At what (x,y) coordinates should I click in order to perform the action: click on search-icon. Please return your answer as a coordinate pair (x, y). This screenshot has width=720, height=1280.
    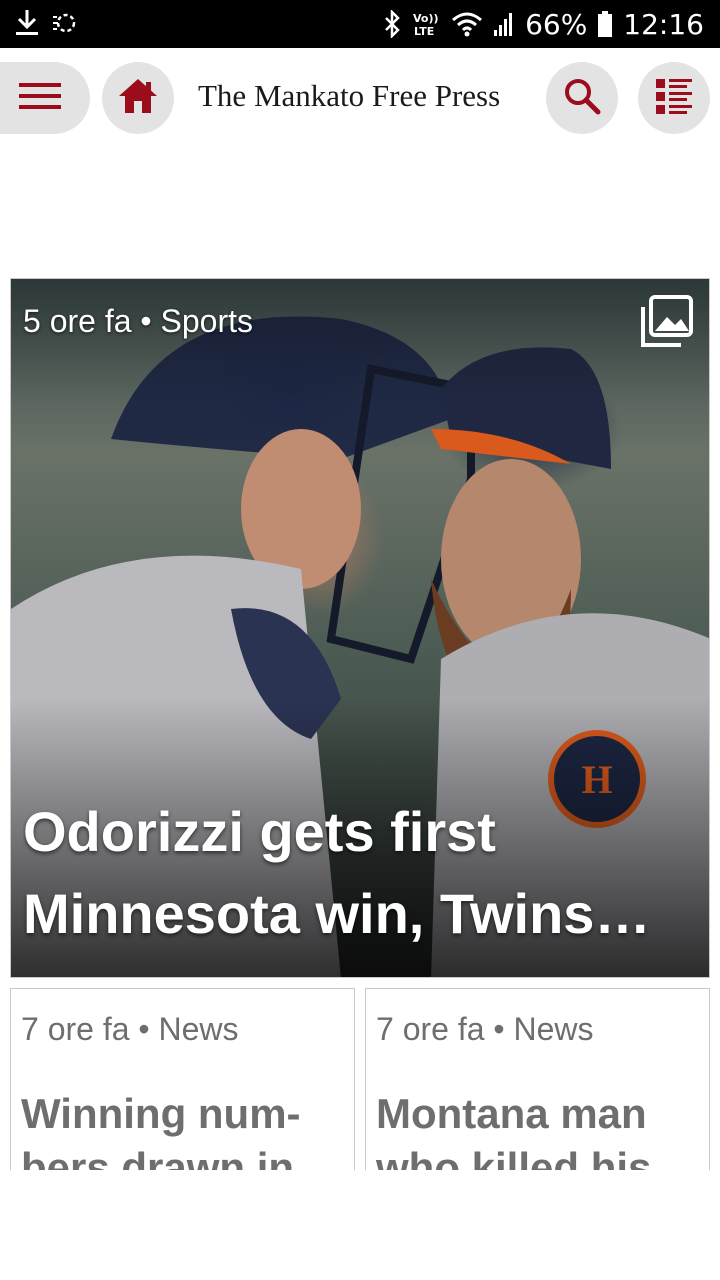
    Looking at the image, I should click on (582, 98).